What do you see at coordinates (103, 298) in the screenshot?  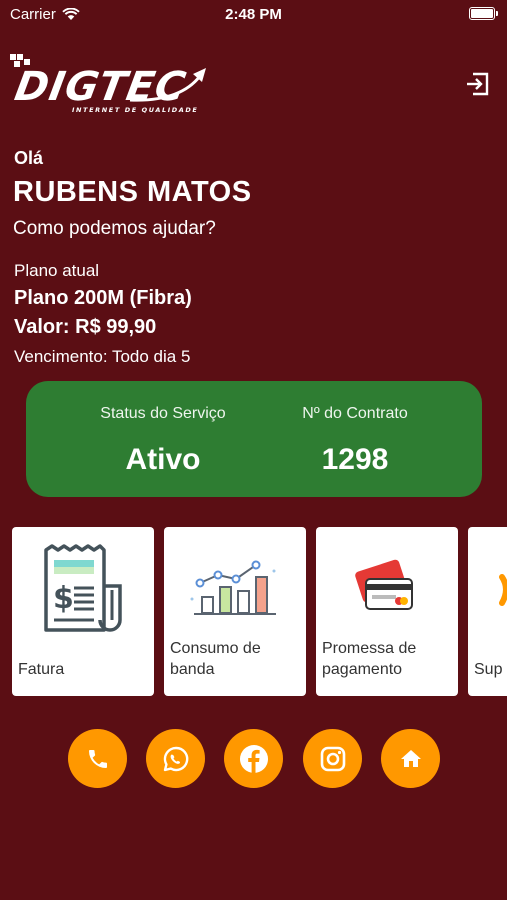 I see `plan-name: Plano 200M (Fibra)` at bounding box center [103, 298].